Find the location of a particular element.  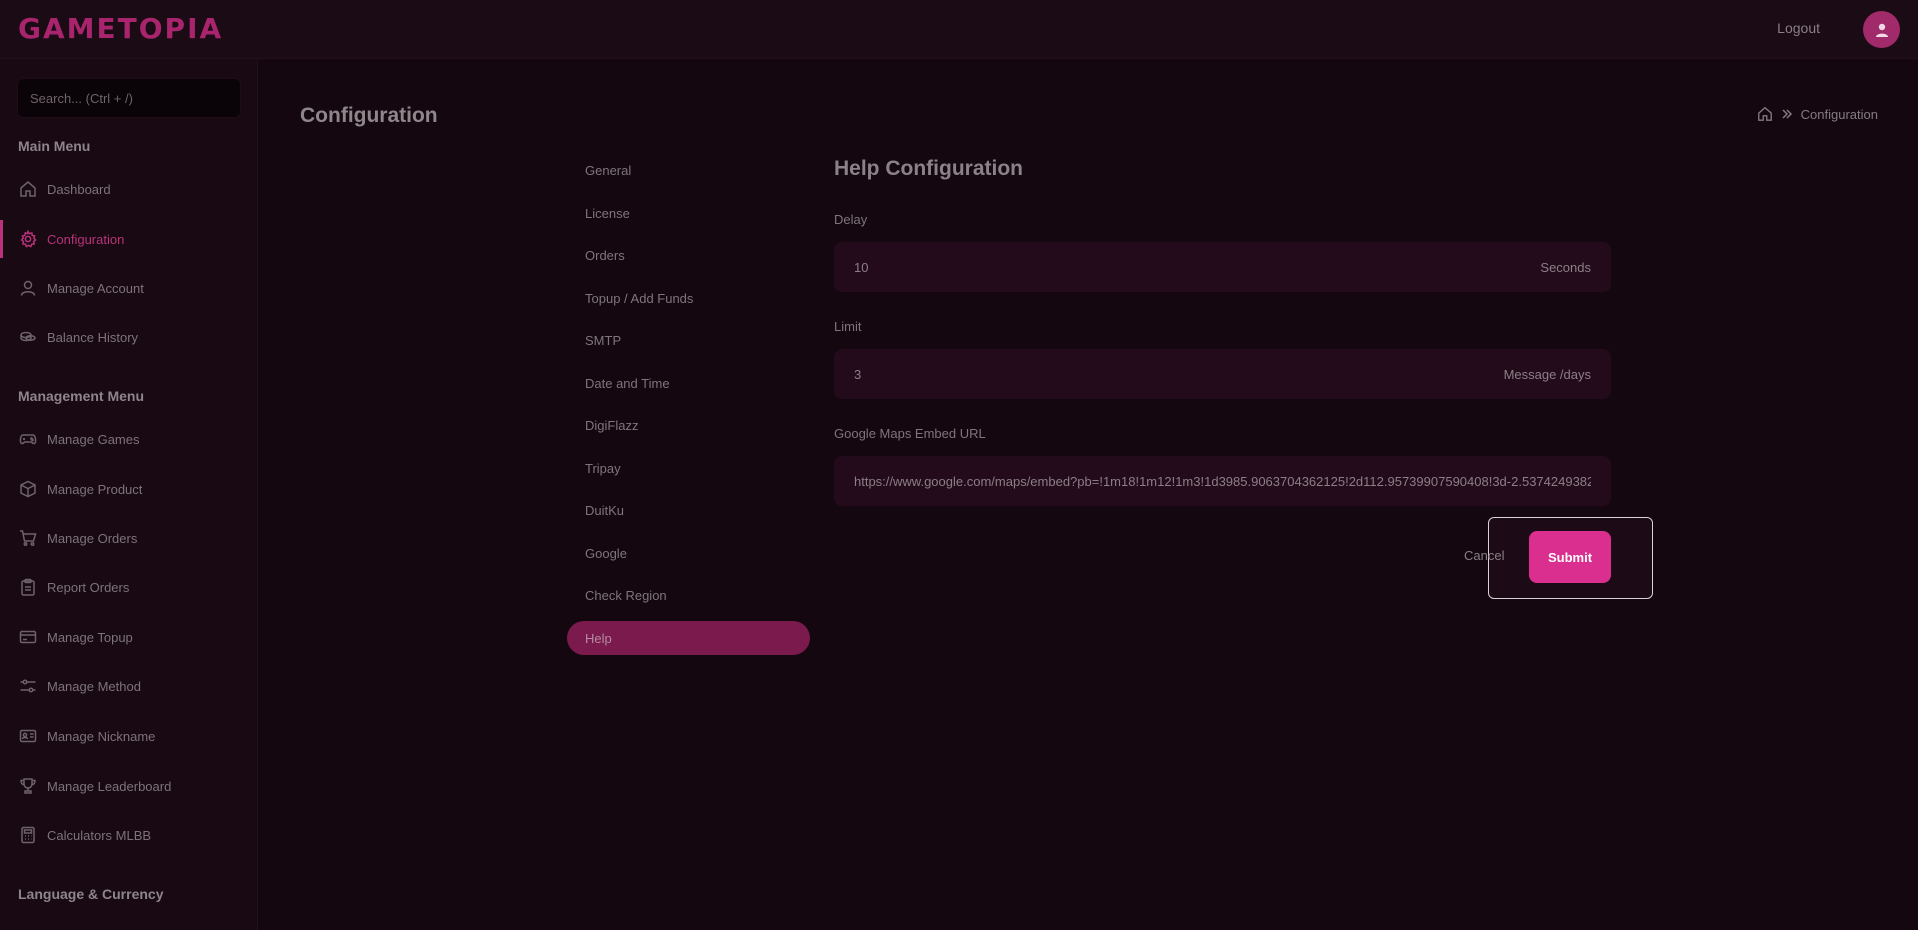

sidebar-item-label: Manage Method is located at coordinates (94, 686).